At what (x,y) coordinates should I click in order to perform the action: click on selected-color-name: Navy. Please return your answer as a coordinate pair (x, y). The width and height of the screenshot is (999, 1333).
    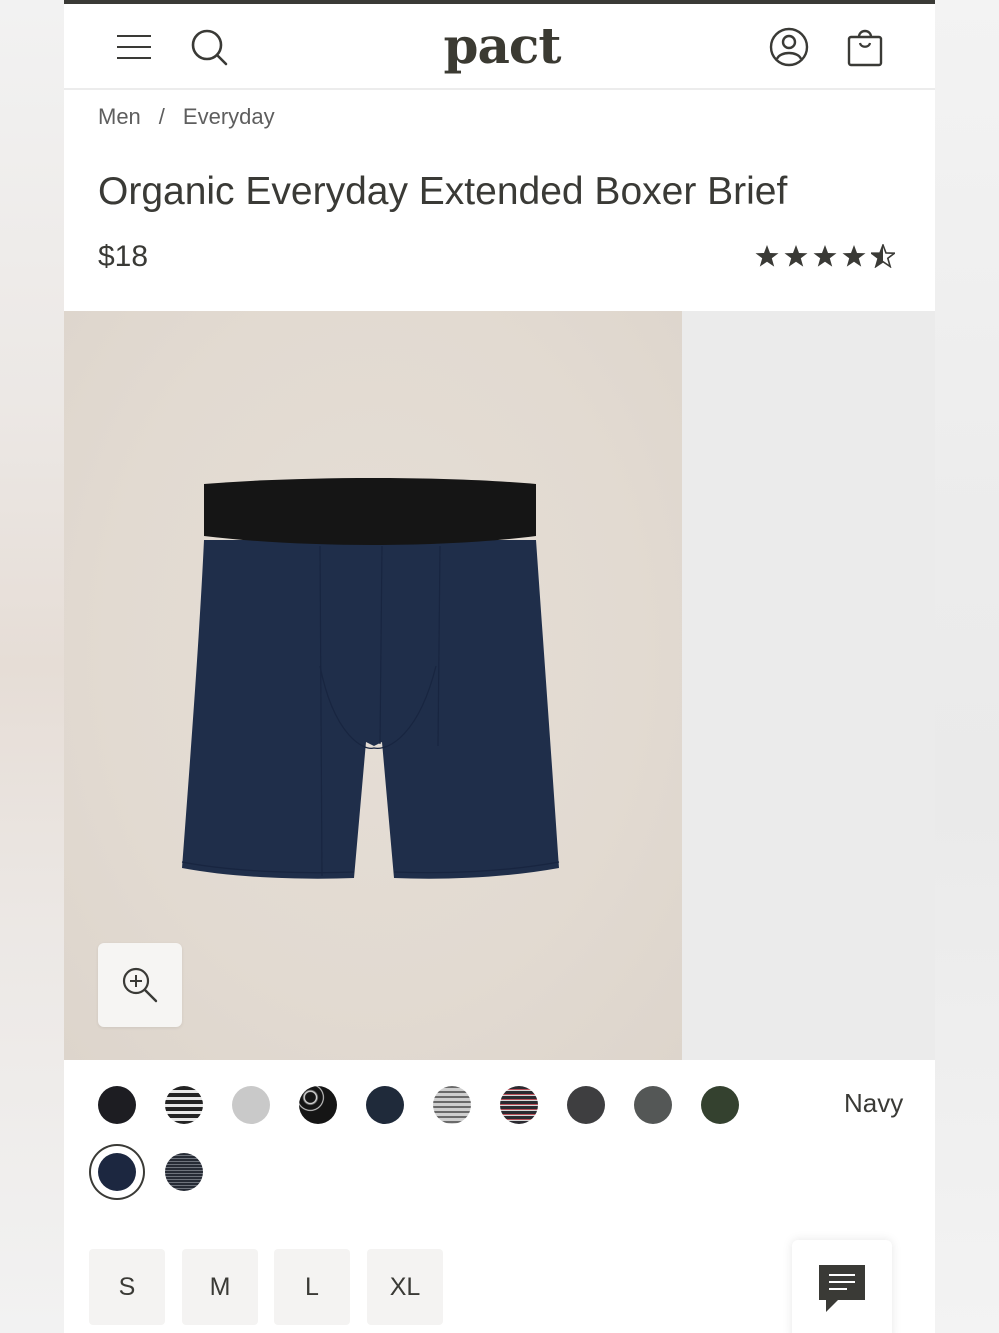
    Looking at the image, I should click on (874, 1103).